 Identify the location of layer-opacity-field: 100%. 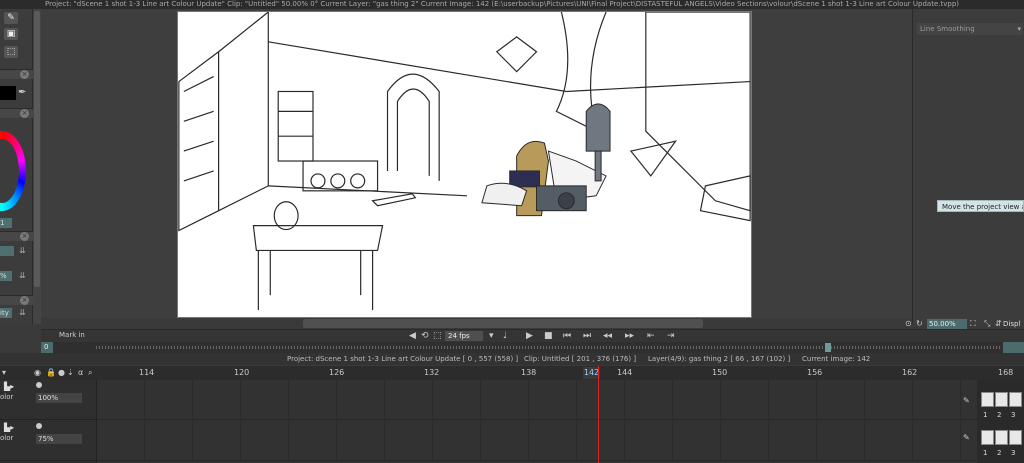
(59, 398).